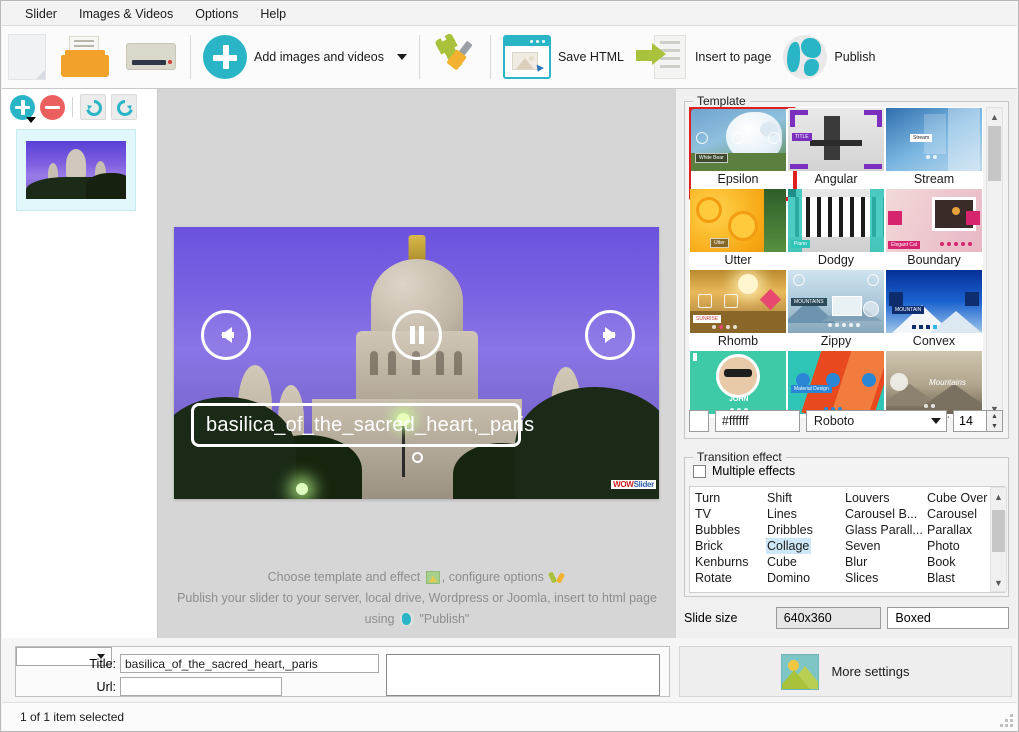 This screenshot has width=1019, height=732. Describe the element at coordinates (85, 57) in the screenshot. I see `open-slider-button` at that location.